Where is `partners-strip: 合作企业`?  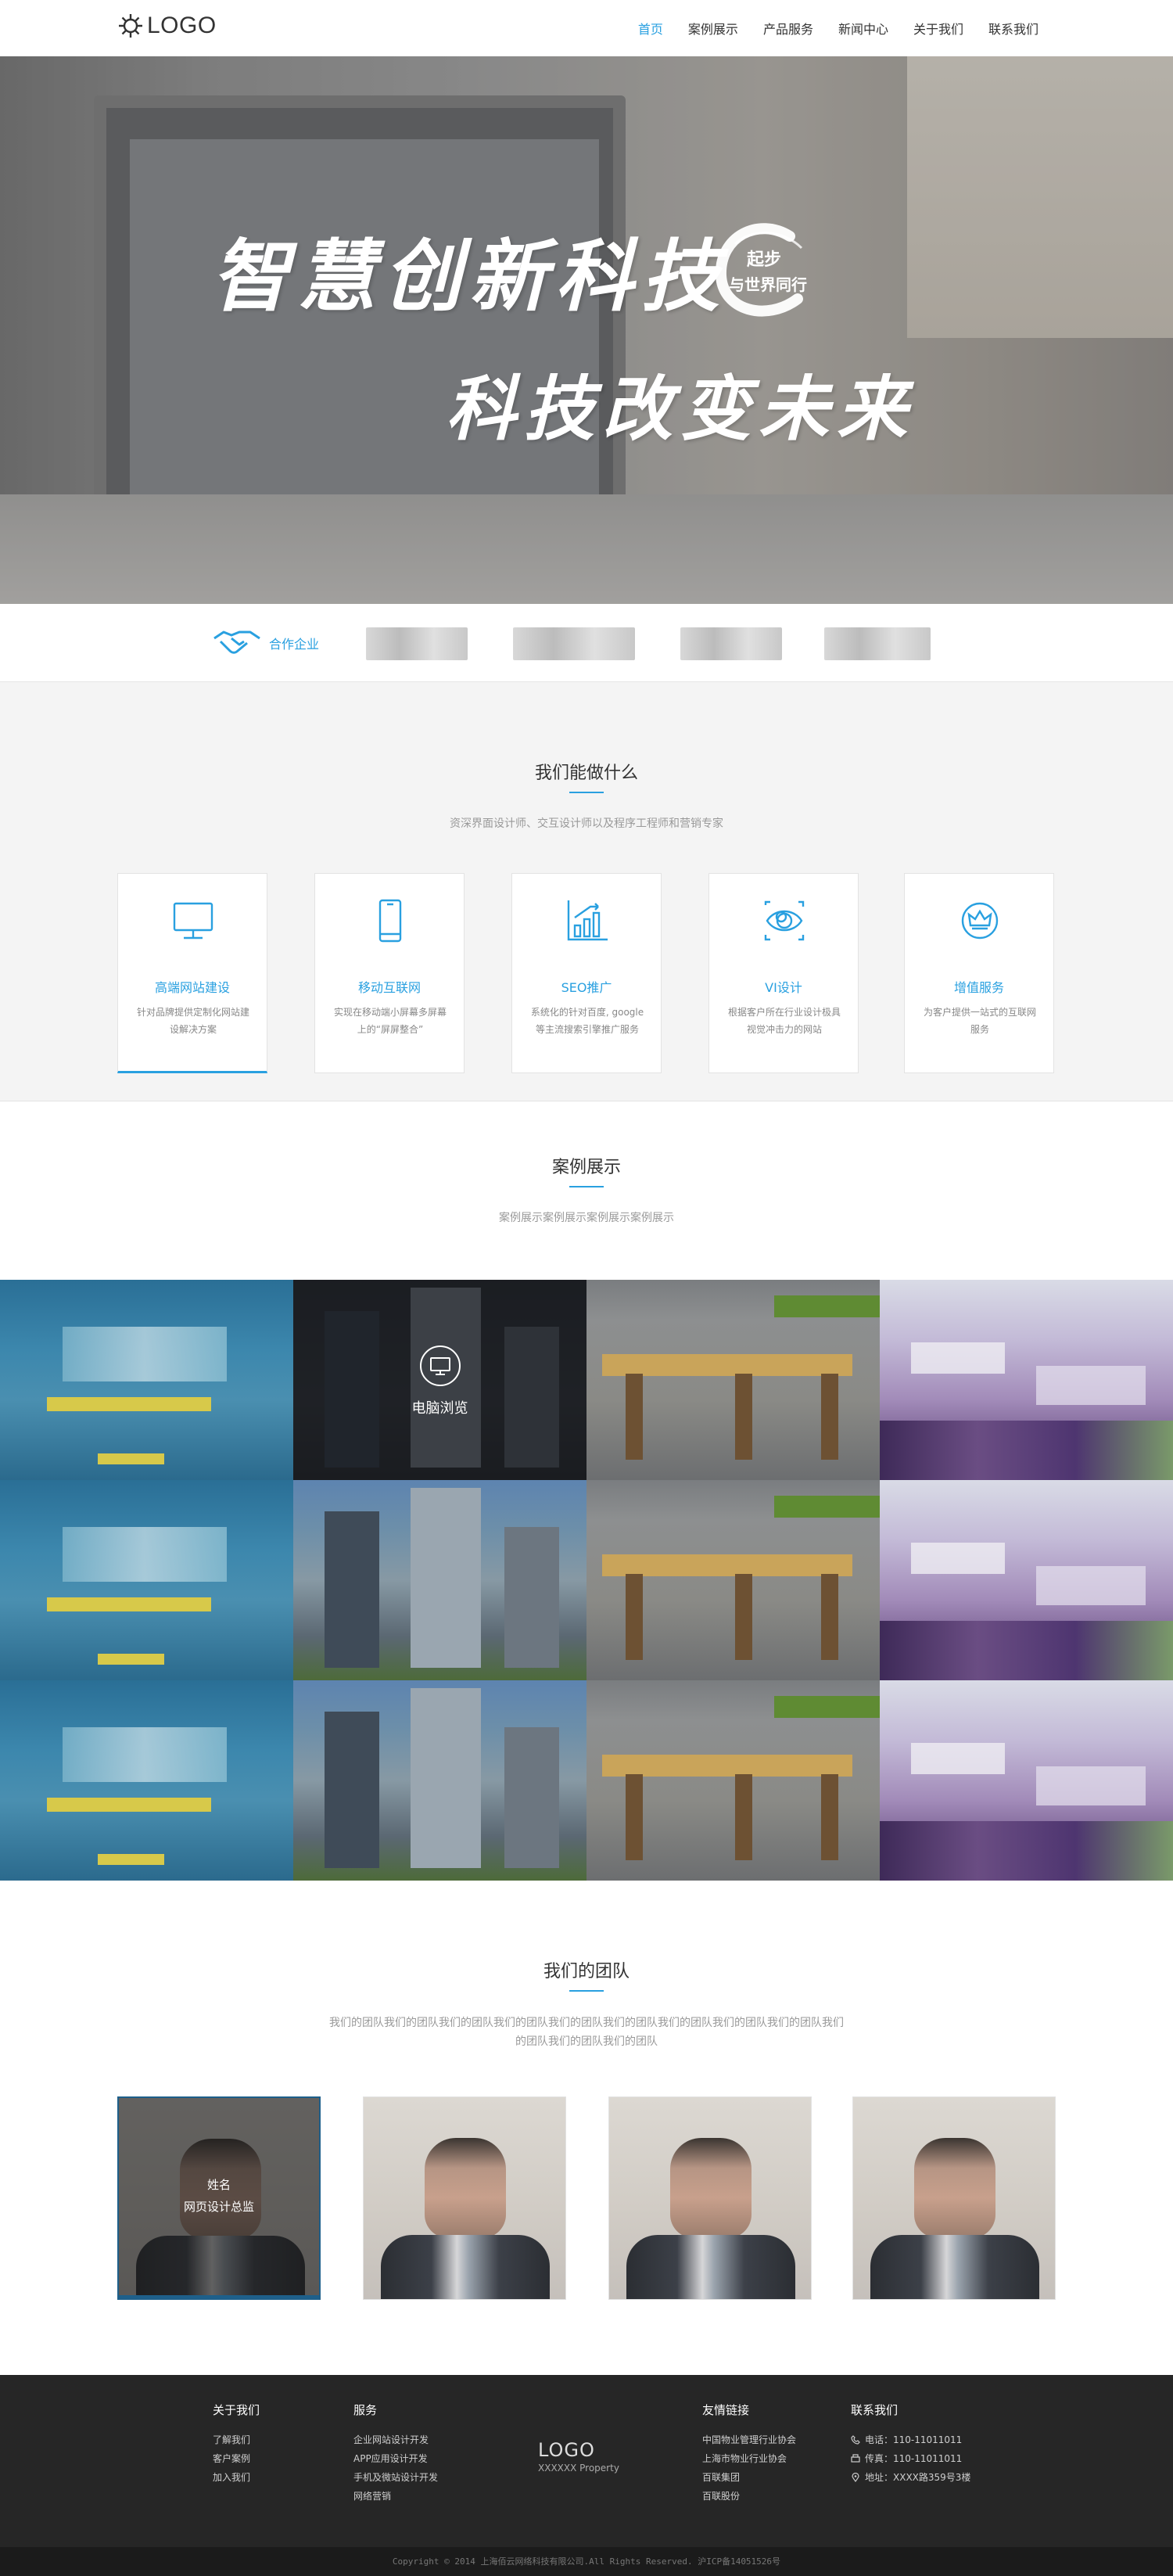 partners-strip: 合作企业 is located at coordinates (586, 643).